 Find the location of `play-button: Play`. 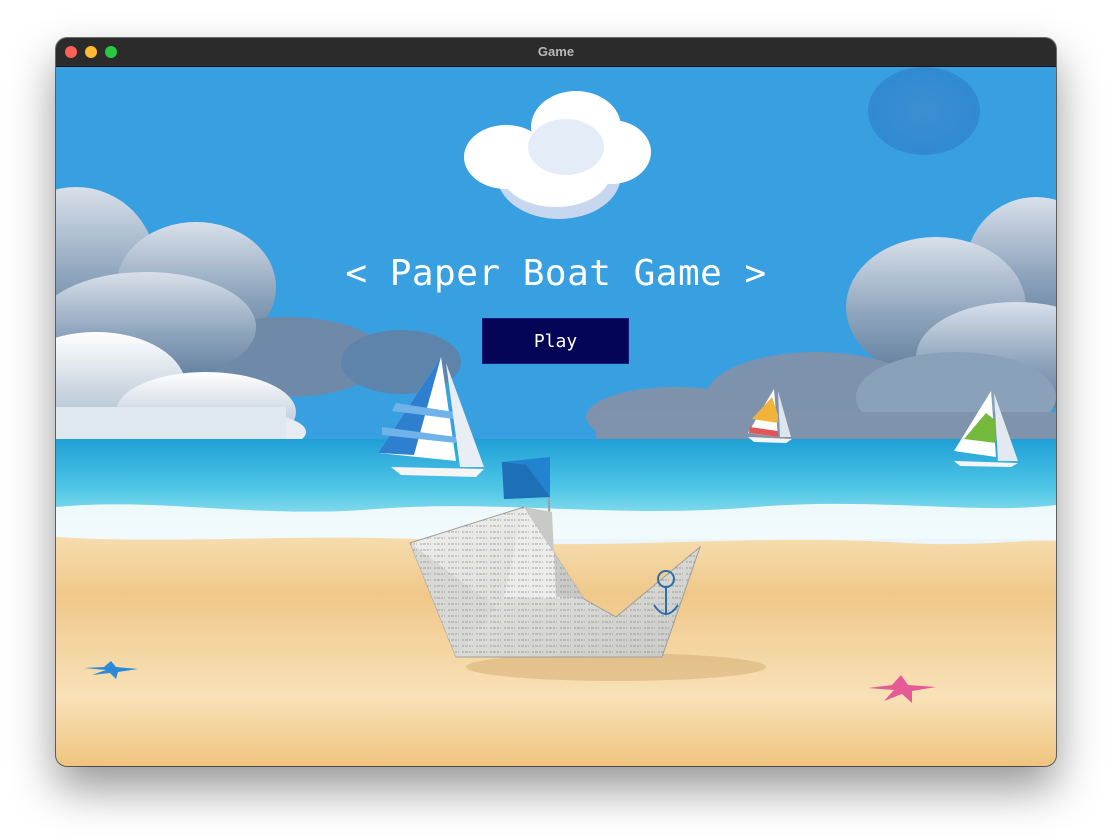

play-button: Play is located at coordinates (555, 341).